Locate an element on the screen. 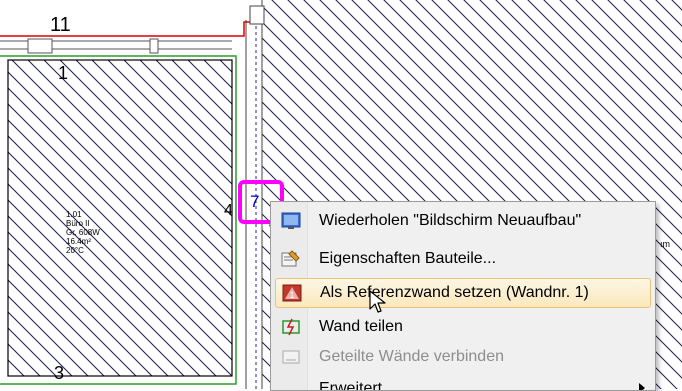  menu-item-no-icon is located at coordinates (291, 384).